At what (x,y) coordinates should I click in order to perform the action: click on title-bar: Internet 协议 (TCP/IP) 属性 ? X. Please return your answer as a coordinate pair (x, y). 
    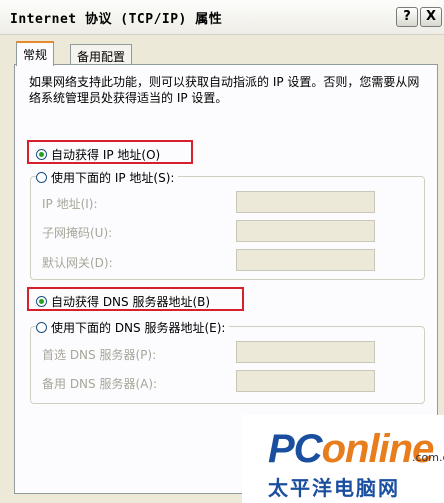
    Looking at the image, I should click on (222, 17).